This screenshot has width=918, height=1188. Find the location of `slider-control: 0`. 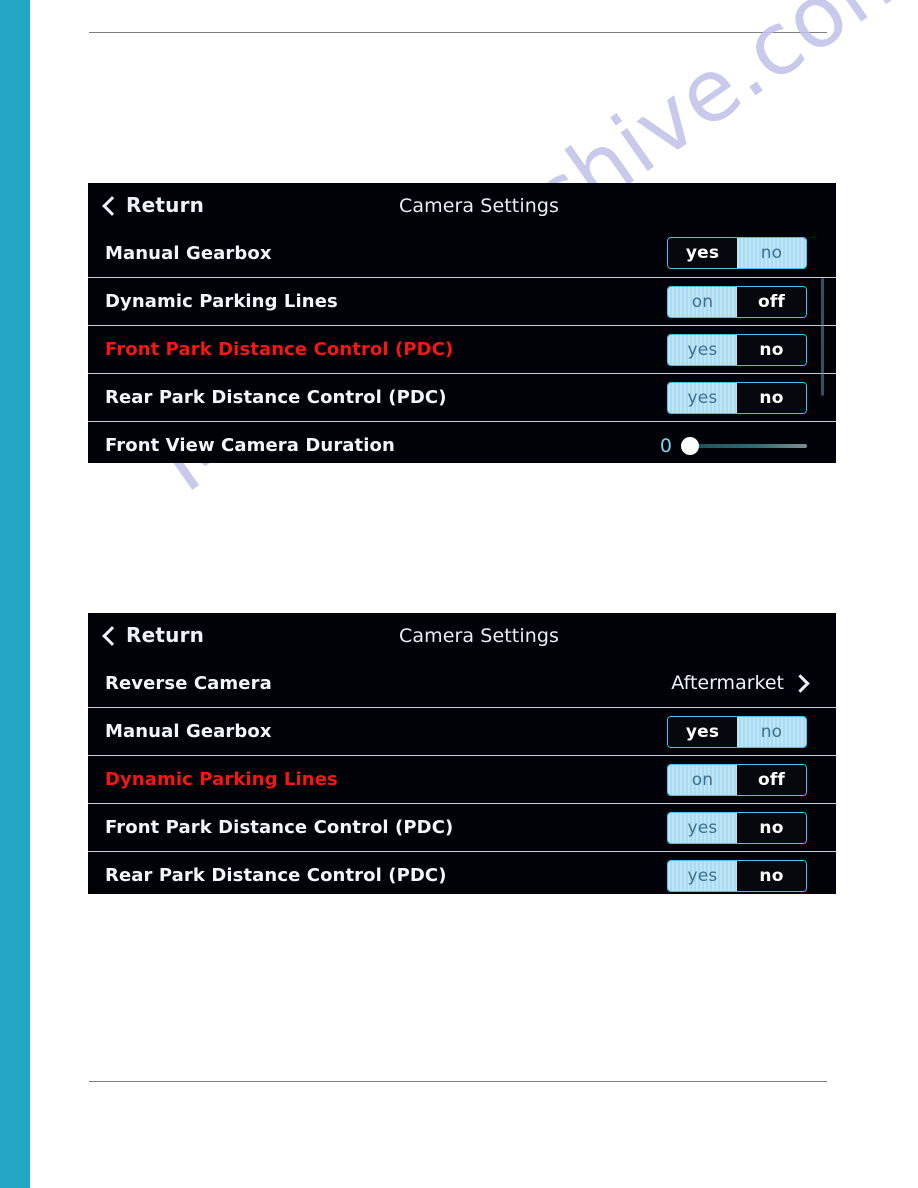

slider-control: 0 is located at coordinates (733, 446).